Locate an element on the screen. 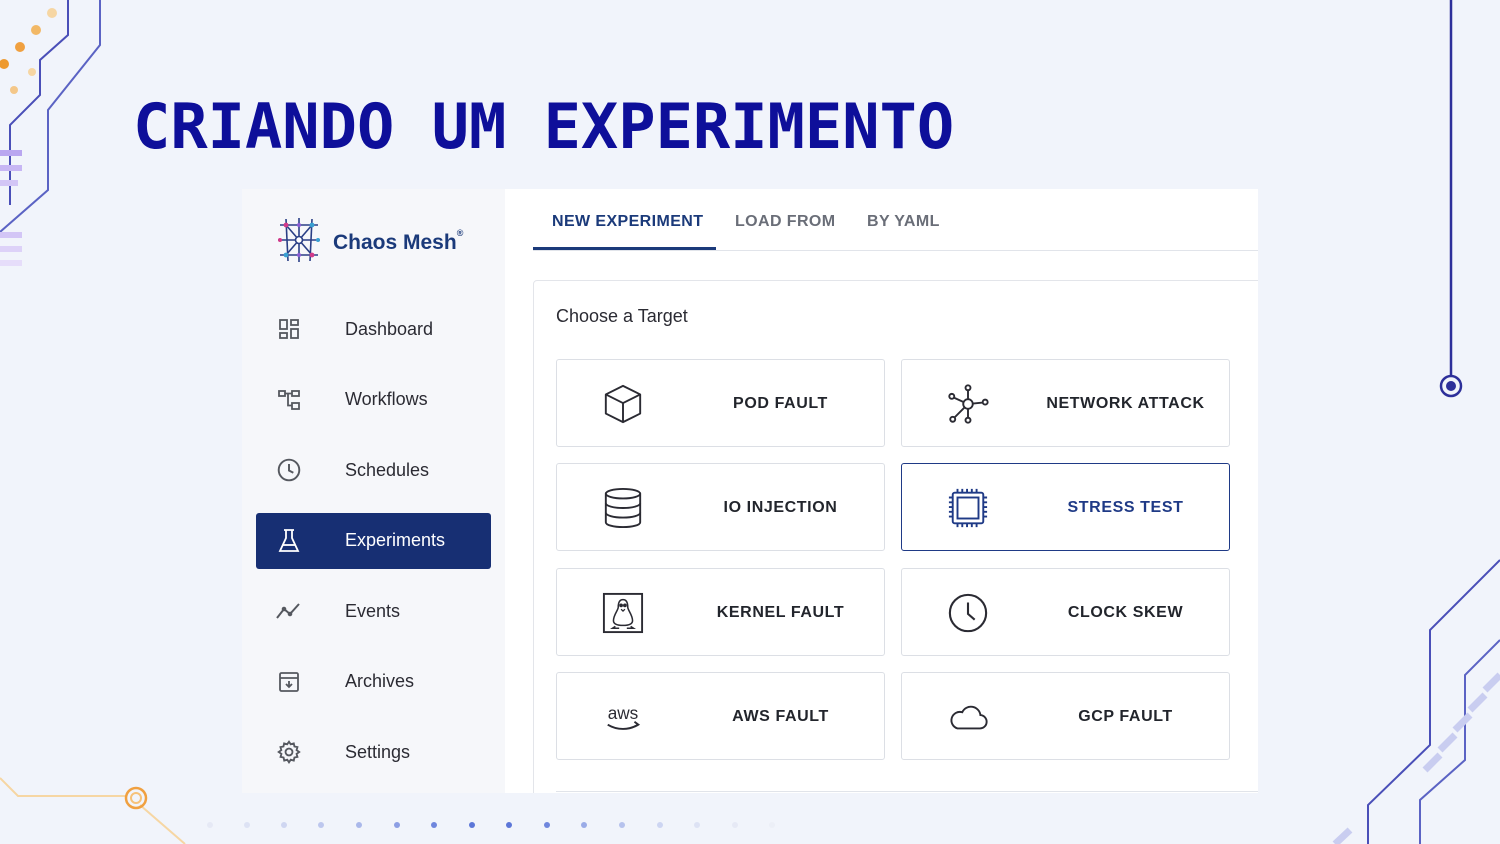  schedules-icon is located at coordinates (289, 470).